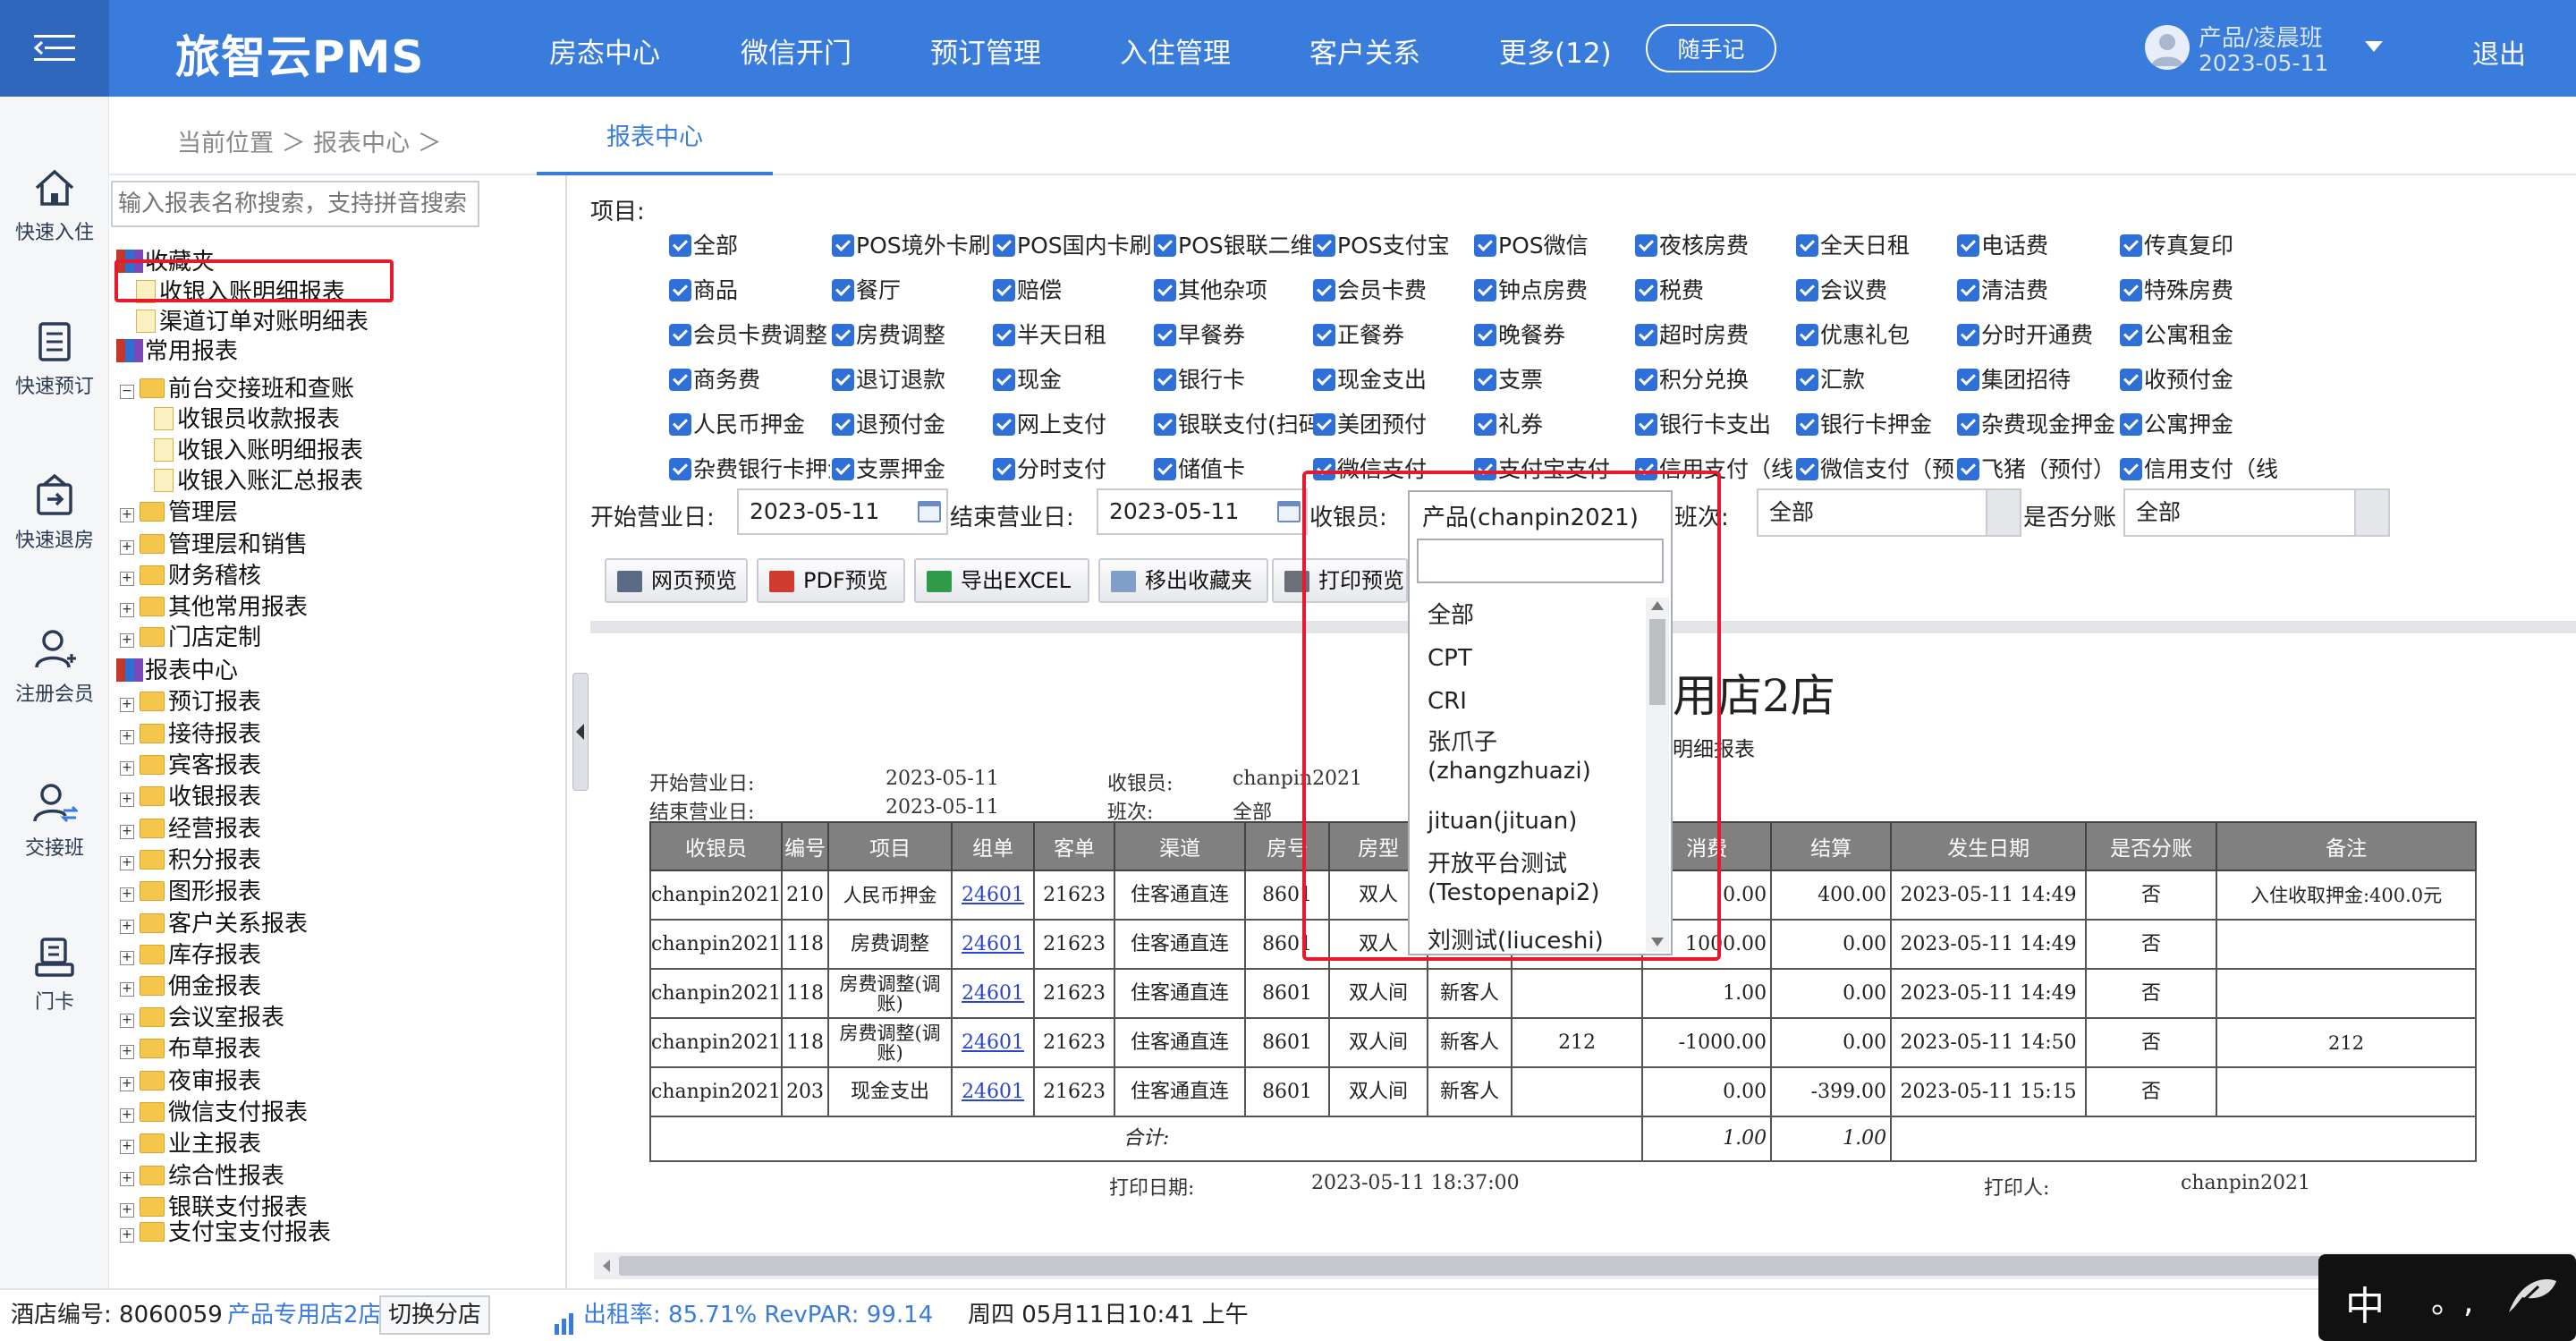 This screenshot has width=2576, height=1341. Describe the element at coordinates (1202, 511) in the screenshot. I see `end-date-input: 2023-05-11` at that location.